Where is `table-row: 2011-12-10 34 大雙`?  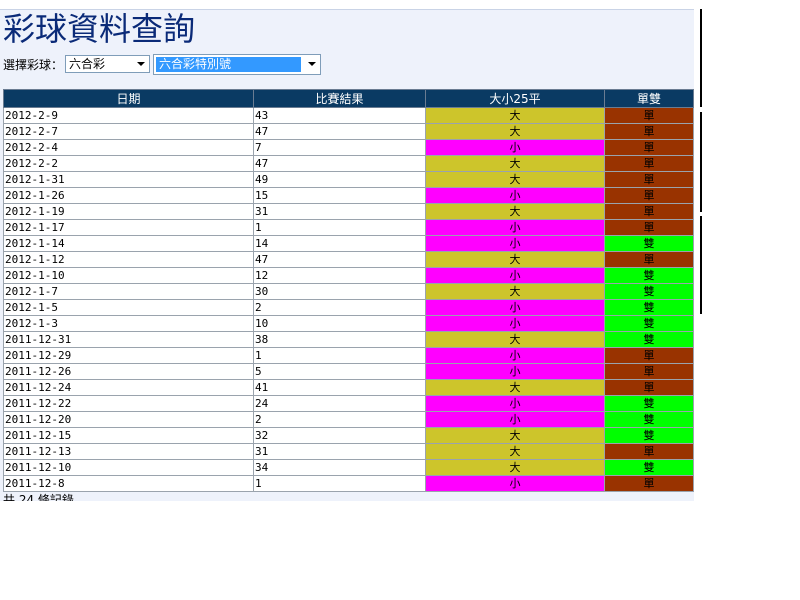
table-row: 2011-12-10 34 大雙 is located at coordinates (348, 467).